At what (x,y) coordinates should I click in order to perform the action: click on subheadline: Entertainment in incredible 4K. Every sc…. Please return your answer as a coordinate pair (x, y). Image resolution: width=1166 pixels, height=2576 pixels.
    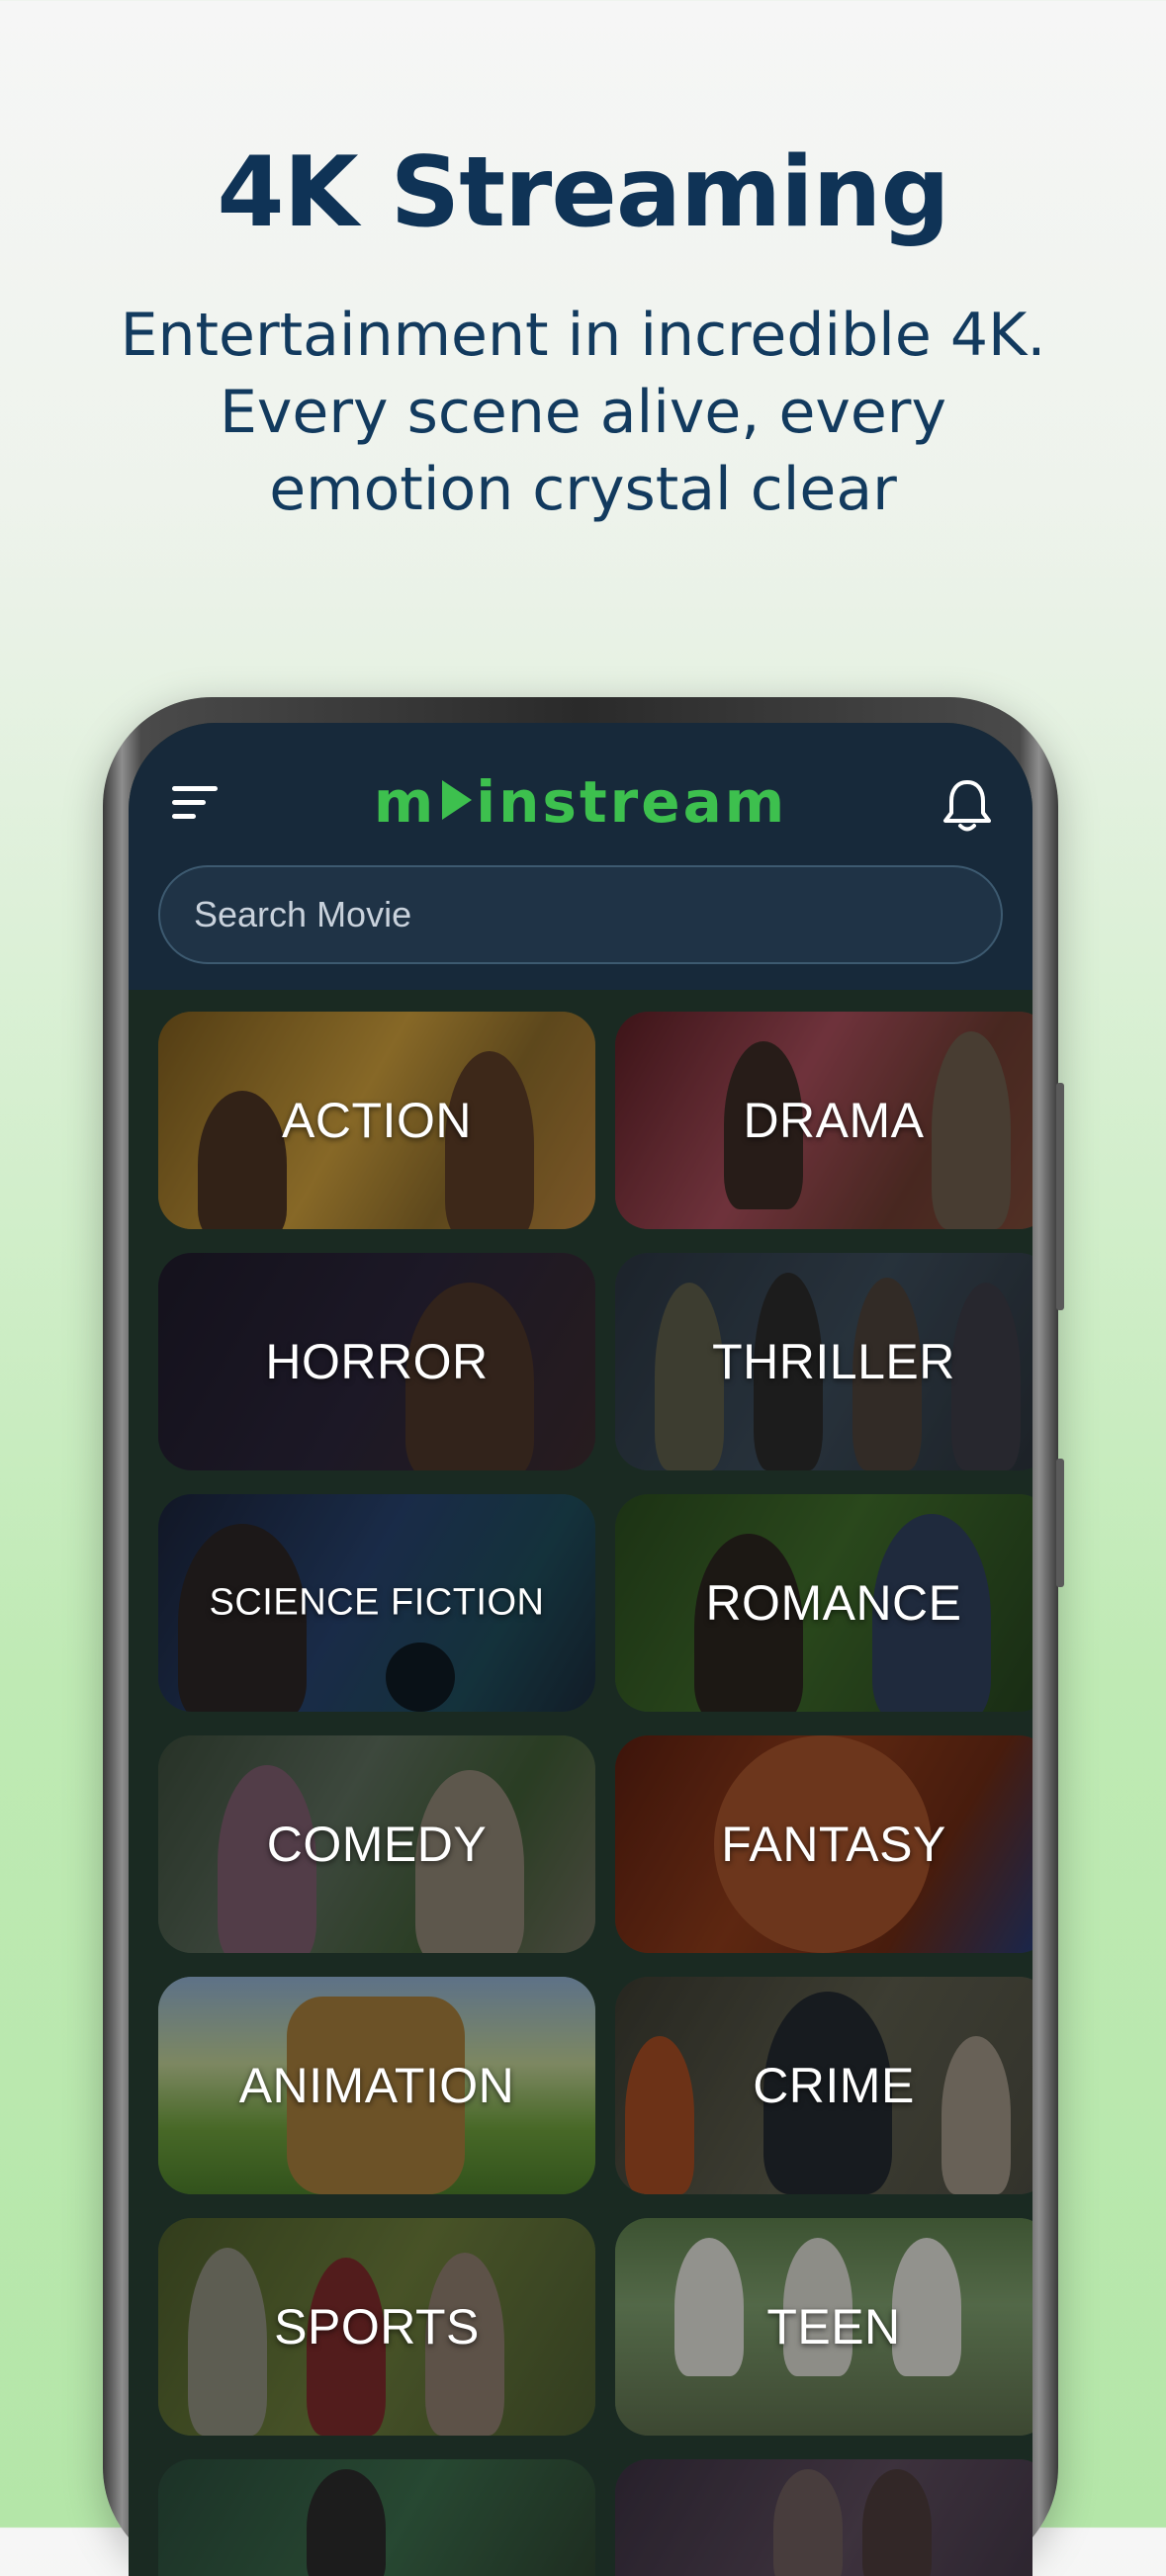
    Looking at the image, I should click on (583, 412).